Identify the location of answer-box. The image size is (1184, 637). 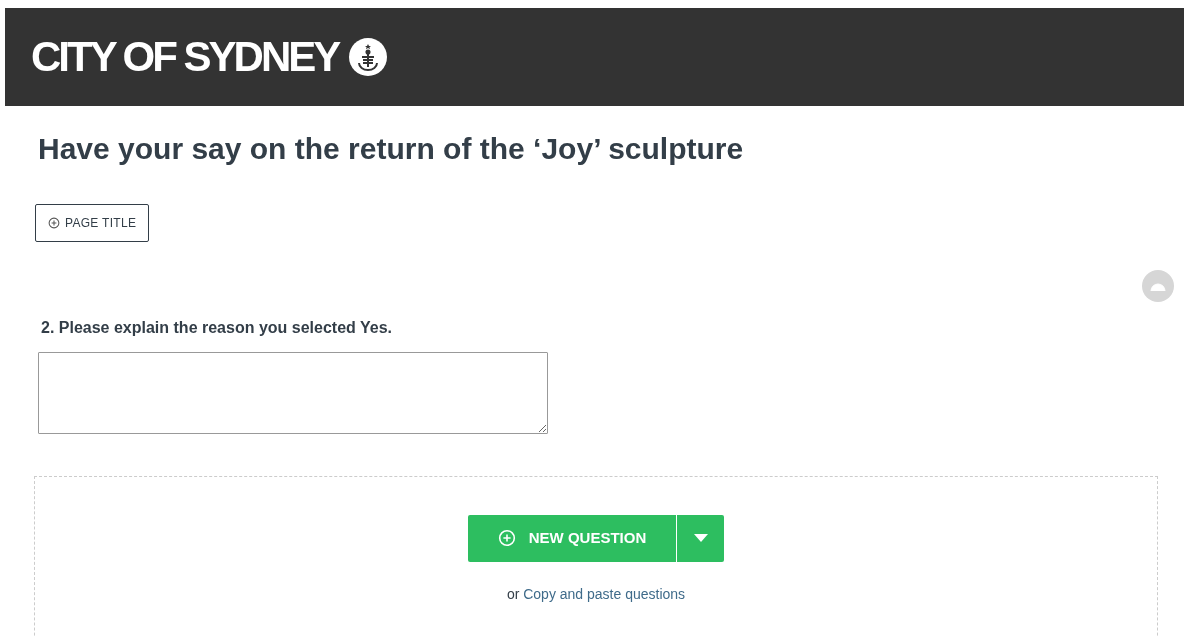
(293, 392).